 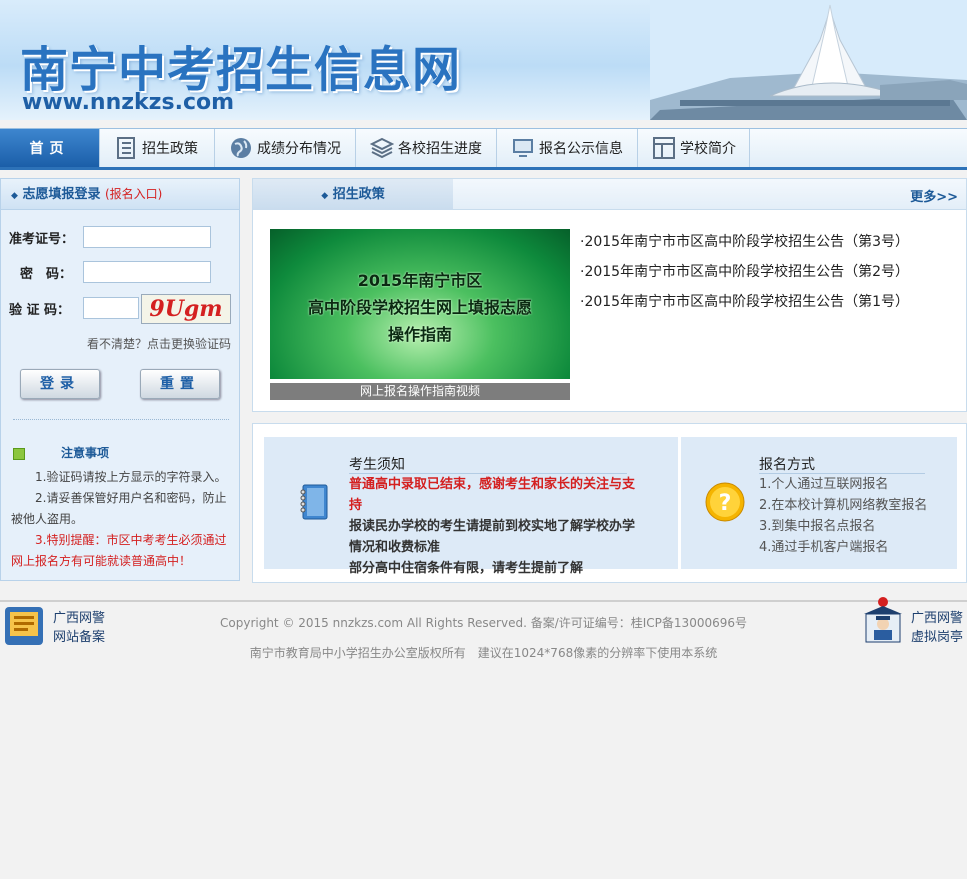 What do you see at coordinates (420, 391) in the screenshot?
I see `video-caption: 网上报名操作指南视频` at bounding box center [420, 391].